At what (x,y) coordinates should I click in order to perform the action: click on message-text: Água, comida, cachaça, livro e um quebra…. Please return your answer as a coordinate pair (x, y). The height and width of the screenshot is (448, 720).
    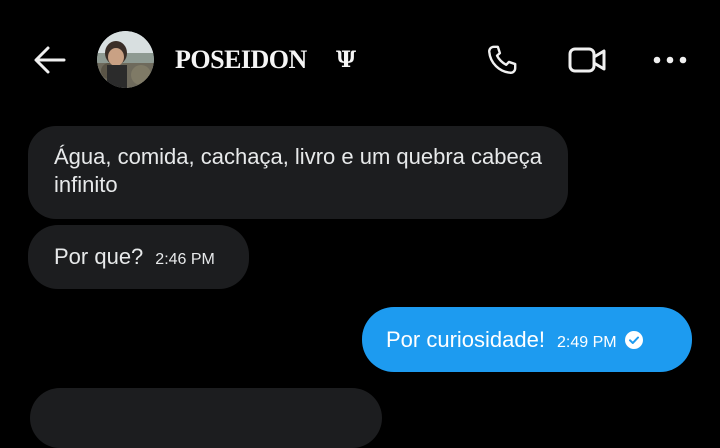
    Looking at the image, I should click on (298, 170).